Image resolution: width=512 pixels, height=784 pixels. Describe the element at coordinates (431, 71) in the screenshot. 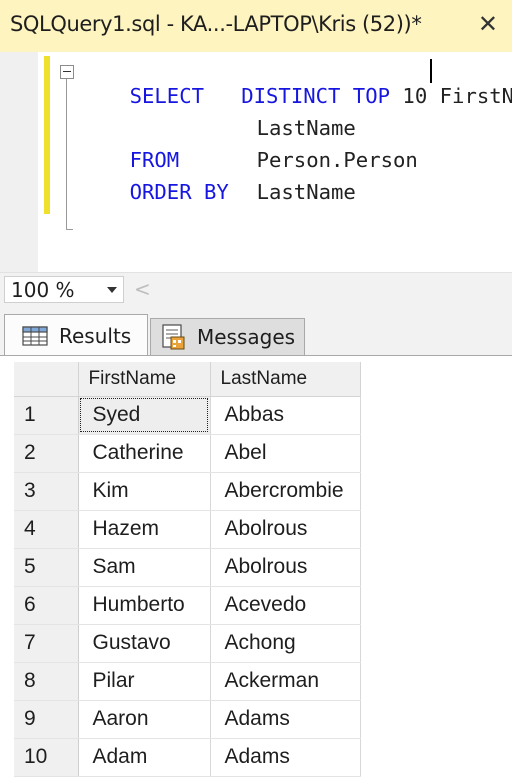

I see `text-caret` at that location.